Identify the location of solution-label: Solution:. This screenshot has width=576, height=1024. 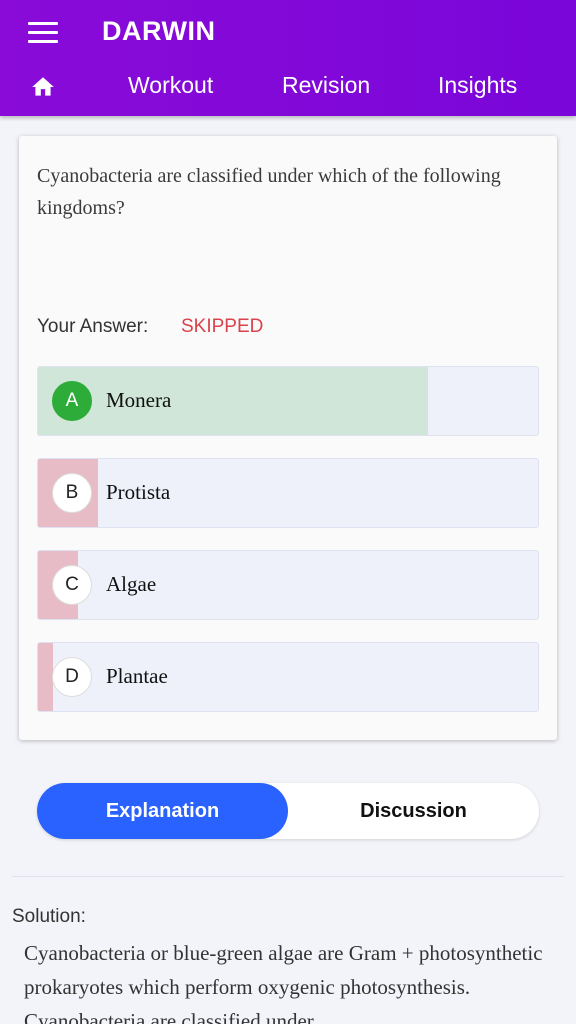
(49, 916).